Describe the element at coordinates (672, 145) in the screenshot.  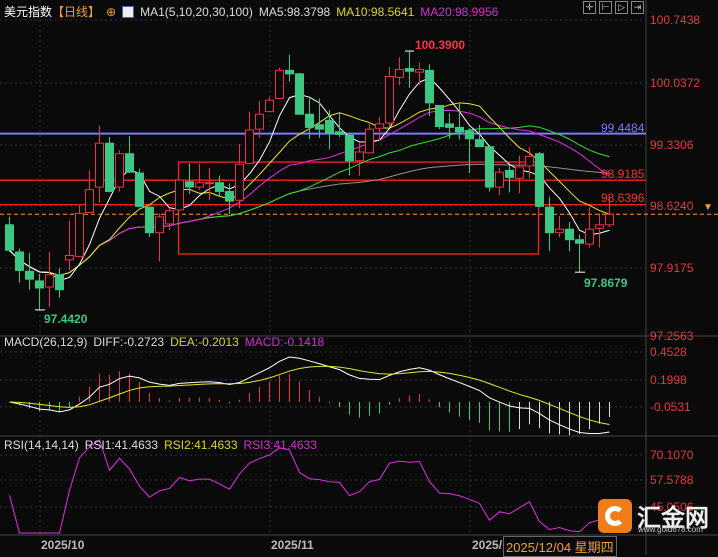
I see `price-tick: 99.3306` at that location.